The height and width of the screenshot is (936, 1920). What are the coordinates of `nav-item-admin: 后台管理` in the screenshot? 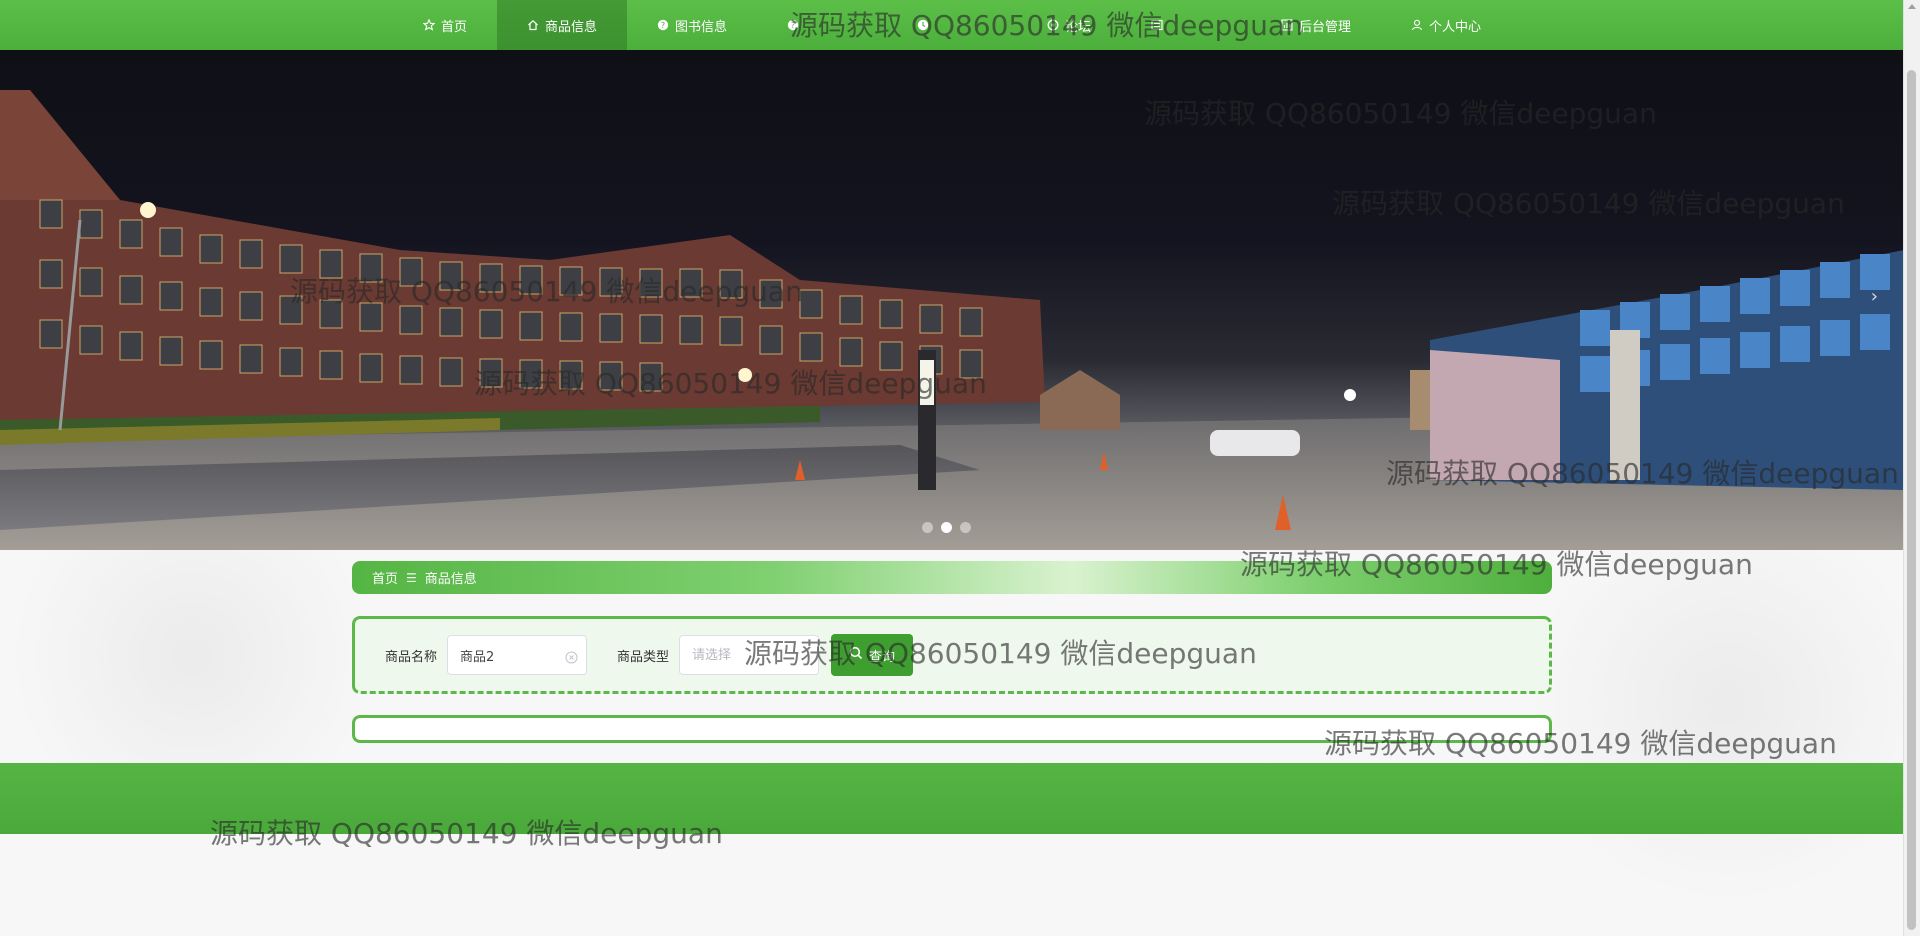 It's located at (1316, 25).